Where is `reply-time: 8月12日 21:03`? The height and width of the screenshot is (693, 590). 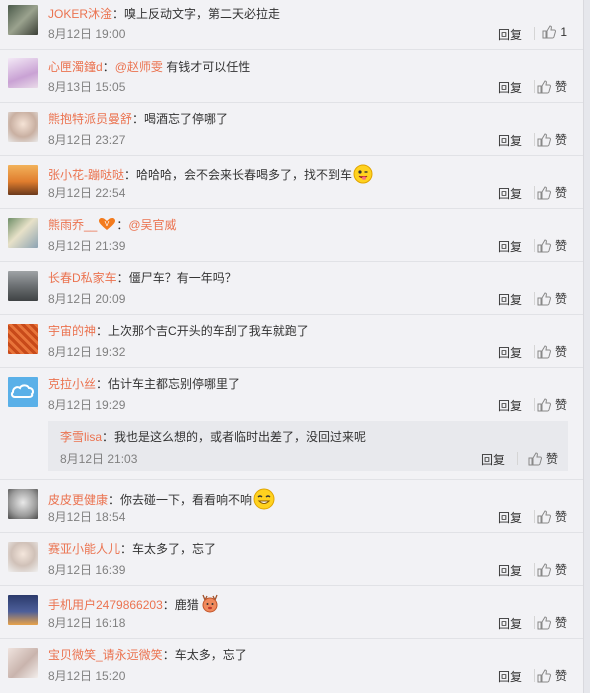 reply-time: 8月12日 21:03 is located at coordinates (99, 459).